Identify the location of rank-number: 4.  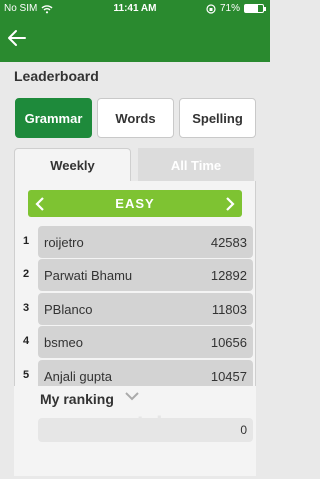
(26, 341).